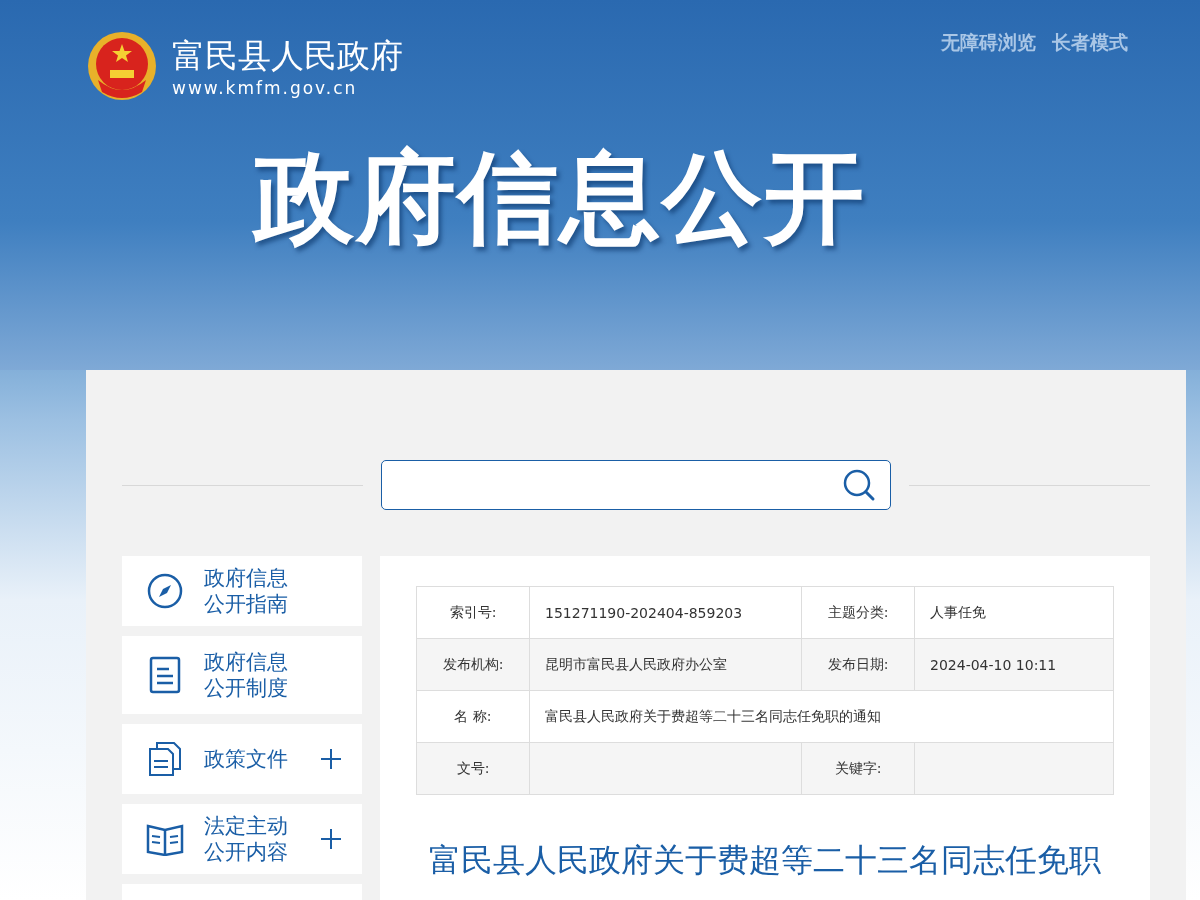 This screenshot has height=900, width=1200. I want to click on table-label: 发布日期:, so click(858, 664).